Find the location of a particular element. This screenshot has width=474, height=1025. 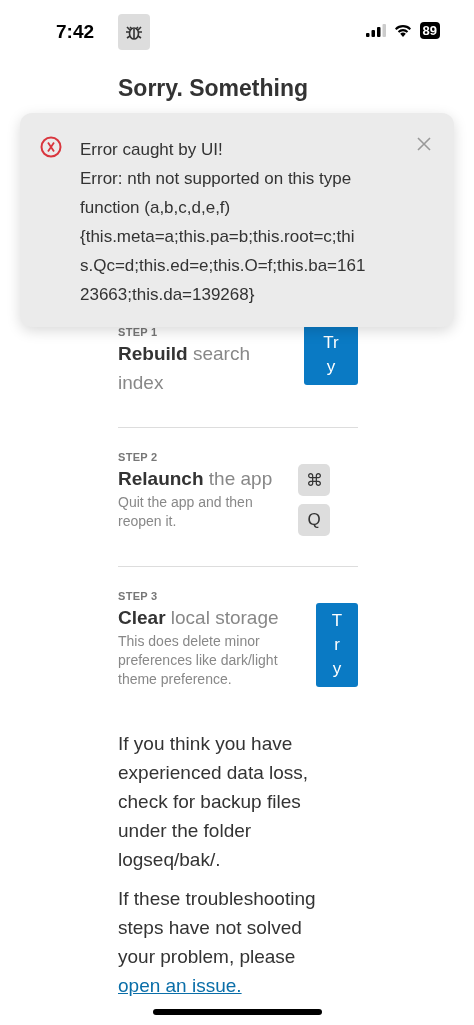

step-label: STEP 3 is located at coordinates (138, 596).